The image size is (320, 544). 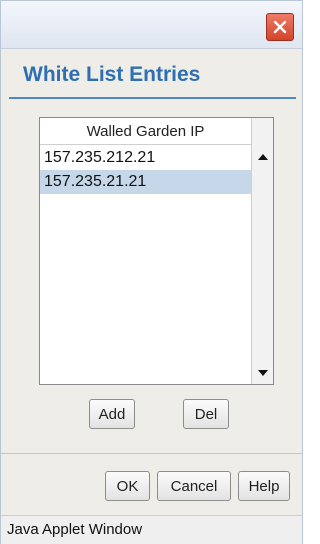 What do you see at coordinates (151, 453) in the screenshot?
I see `button-separator` at bounding box center [151, 453].